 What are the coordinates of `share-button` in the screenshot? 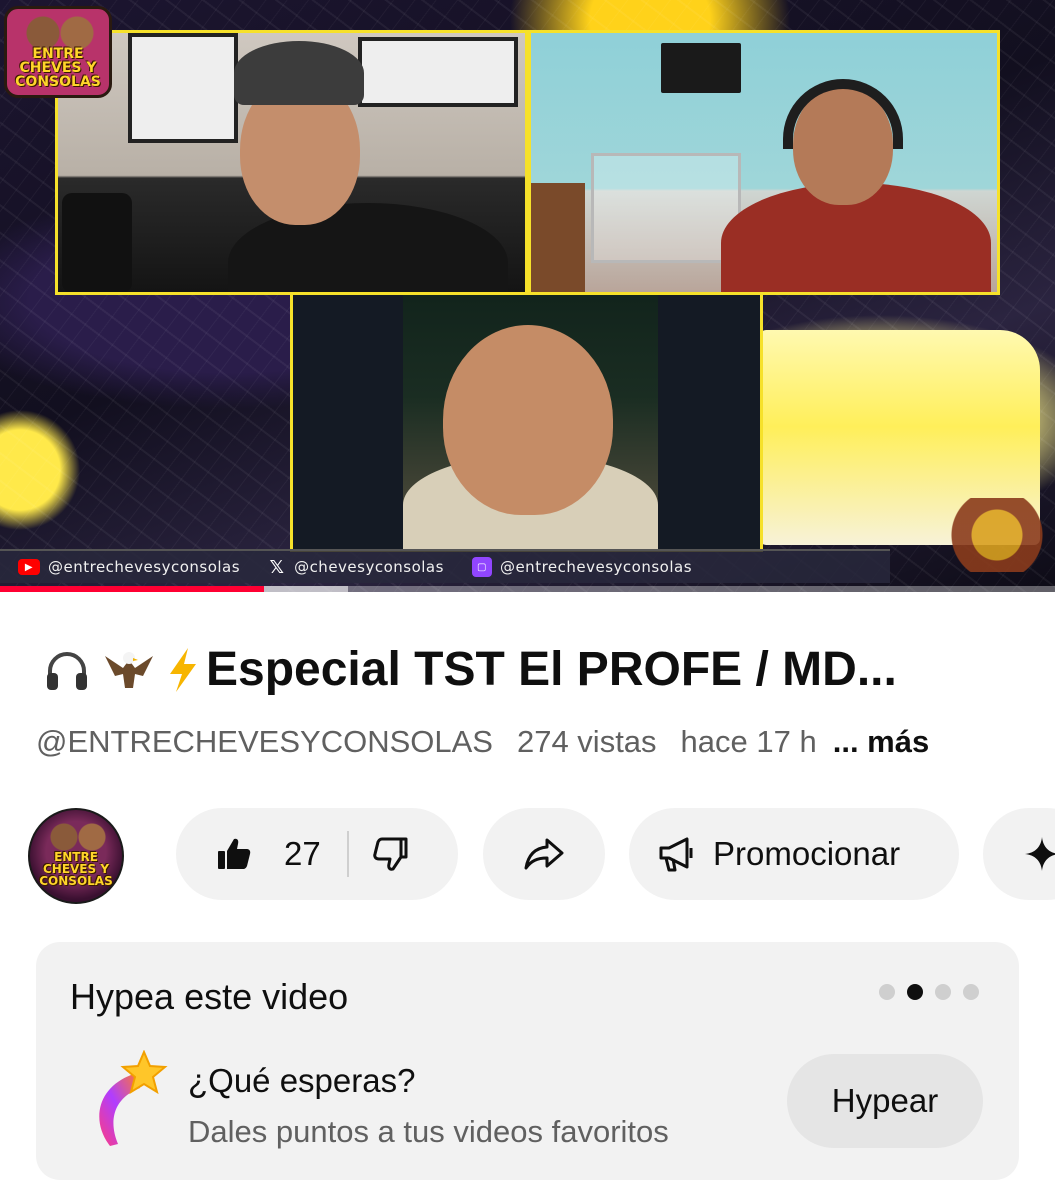 It's located at (544, 854).